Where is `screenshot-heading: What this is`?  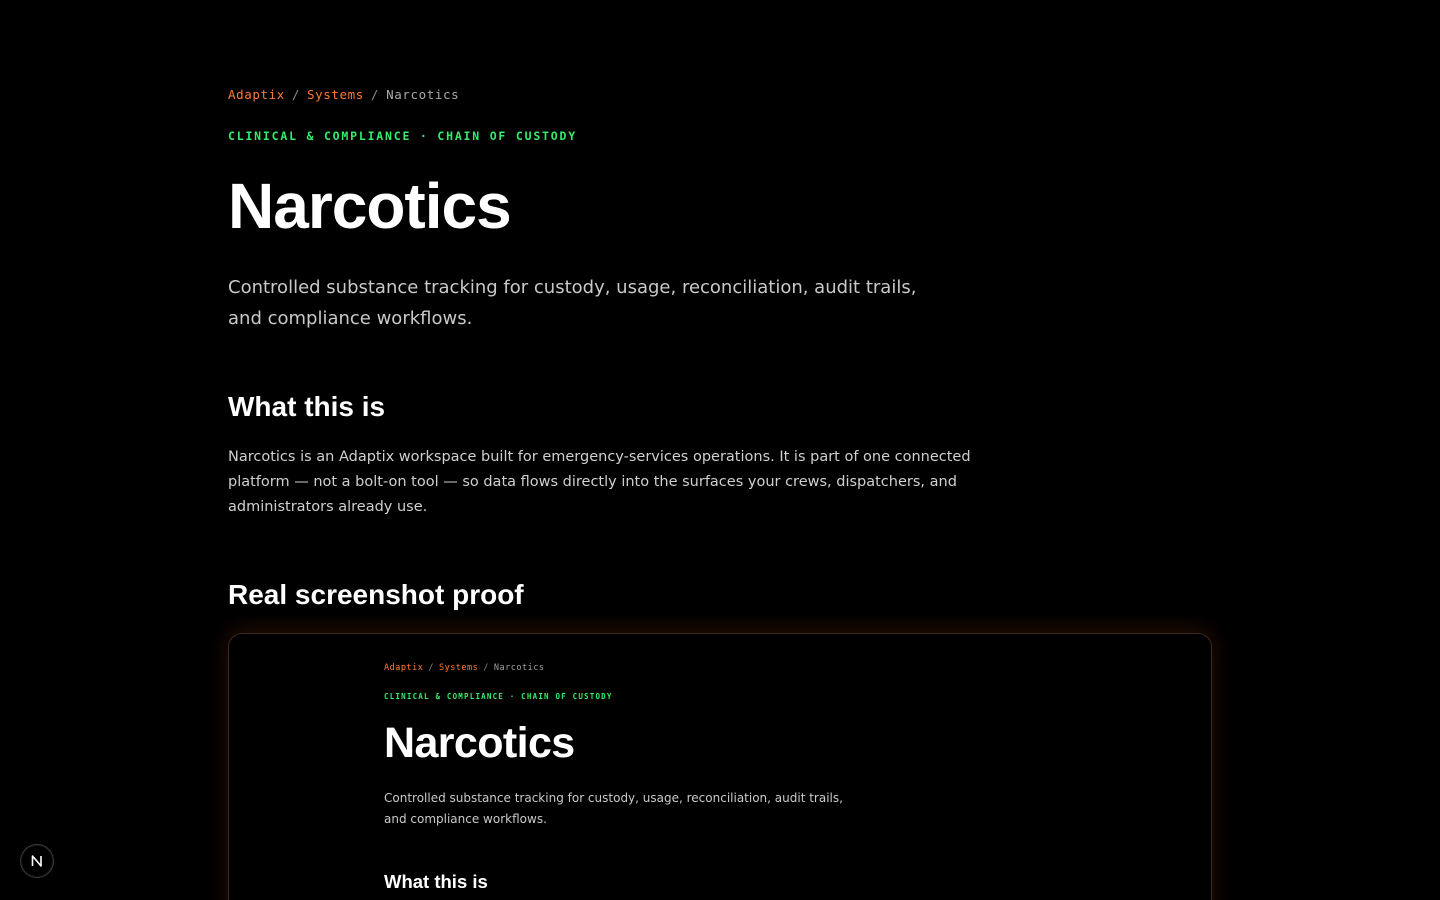
screenshot-heading: What this is is located at coordinates (436, 881).